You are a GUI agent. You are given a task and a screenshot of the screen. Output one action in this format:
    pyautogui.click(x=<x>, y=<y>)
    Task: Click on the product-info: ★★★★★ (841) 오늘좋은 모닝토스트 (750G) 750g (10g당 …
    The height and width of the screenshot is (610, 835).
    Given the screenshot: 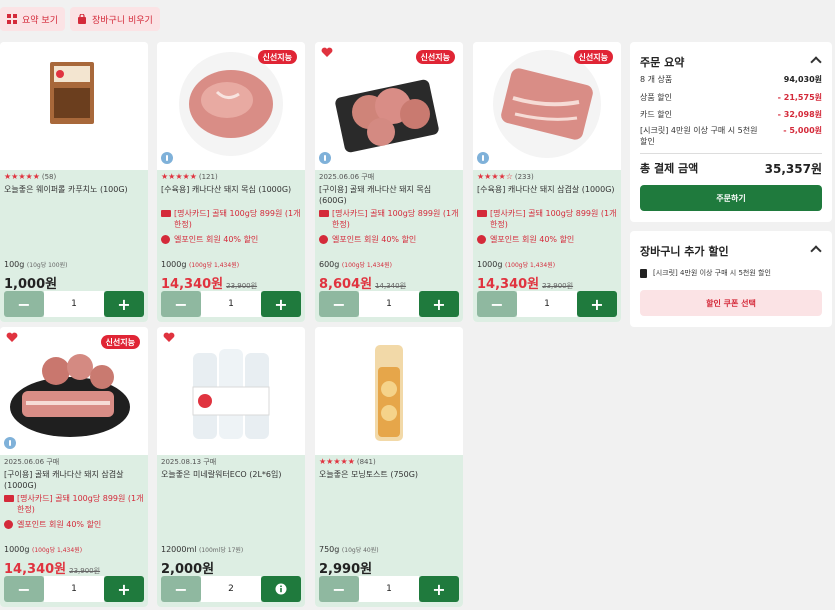 What is the action you would take?
    pyautogui.click(x=389, y=531)
    